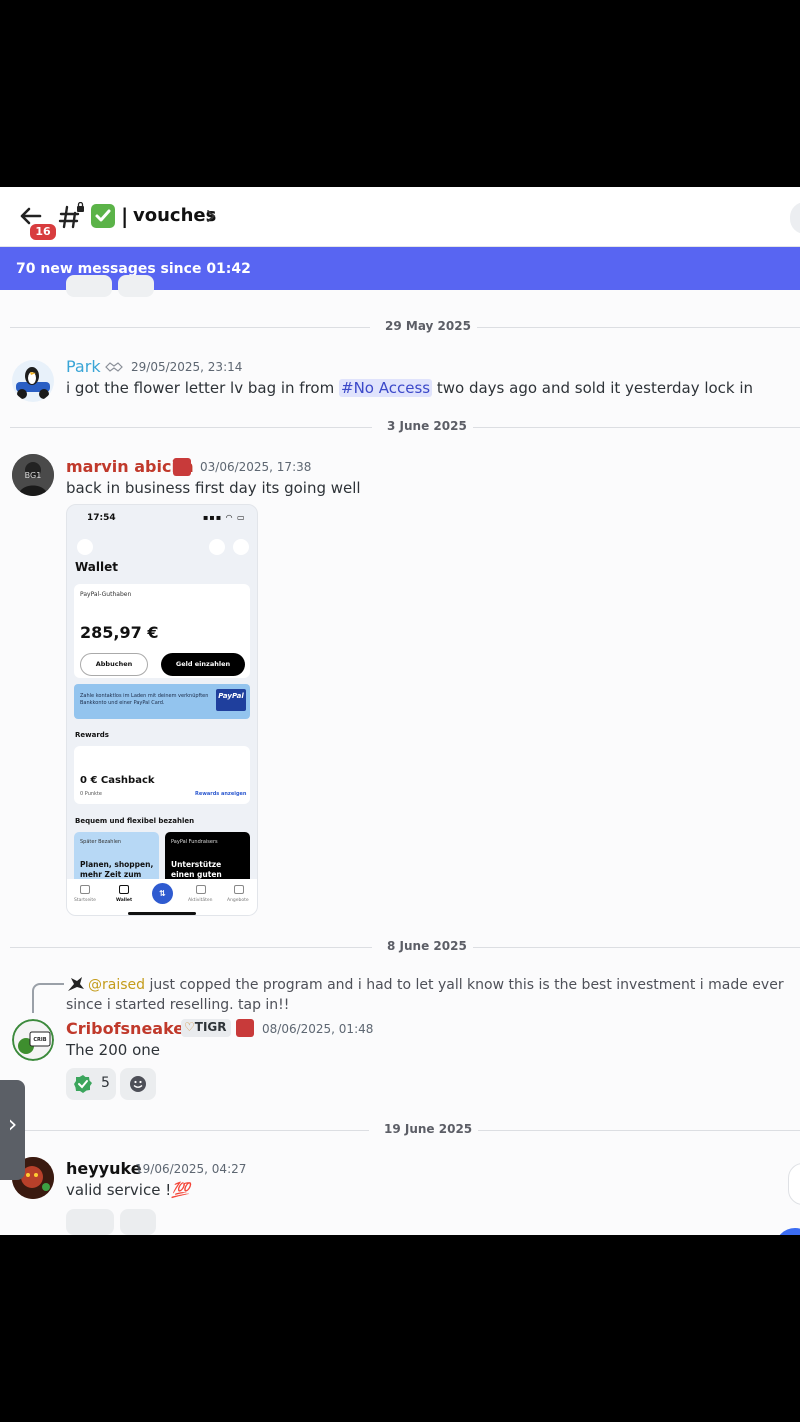  Describe the element at coordinates (104, 1168) in the screenshot. I see `username: heyyuke` at that location.